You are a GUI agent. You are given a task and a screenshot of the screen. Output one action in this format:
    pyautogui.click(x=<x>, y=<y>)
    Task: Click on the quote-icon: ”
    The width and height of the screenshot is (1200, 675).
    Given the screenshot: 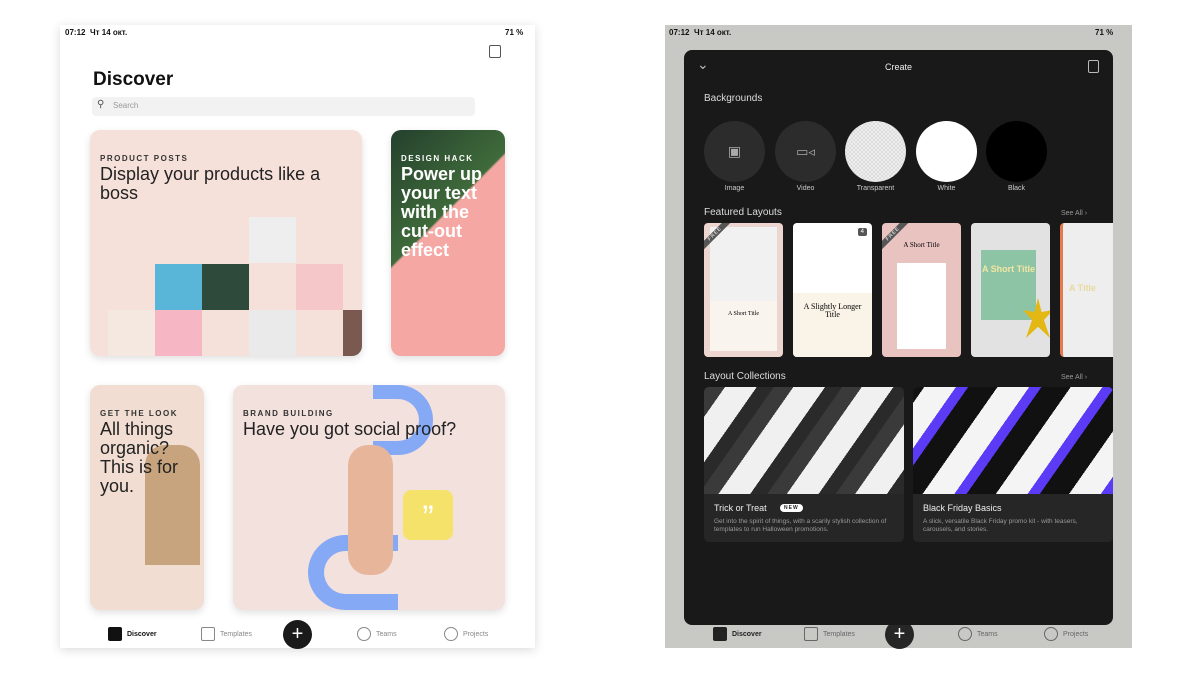 What is the action you would take?
    pyautogui.click(x=428, y=515)
    